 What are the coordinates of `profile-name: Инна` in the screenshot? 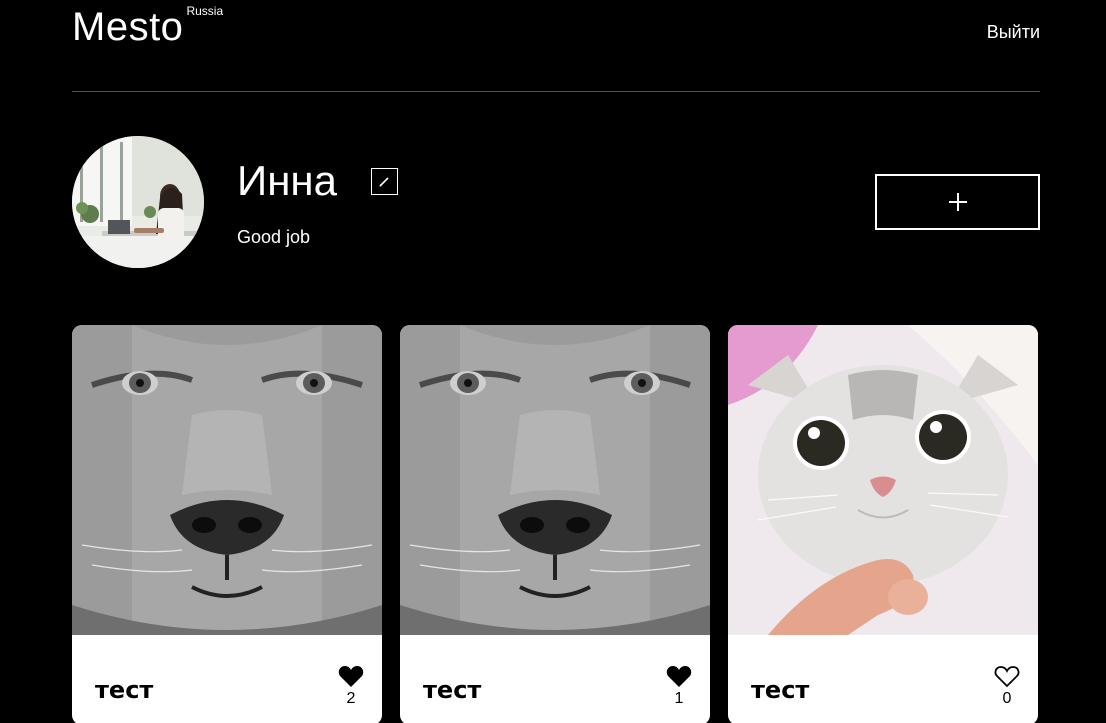 It's located at (287, 180).